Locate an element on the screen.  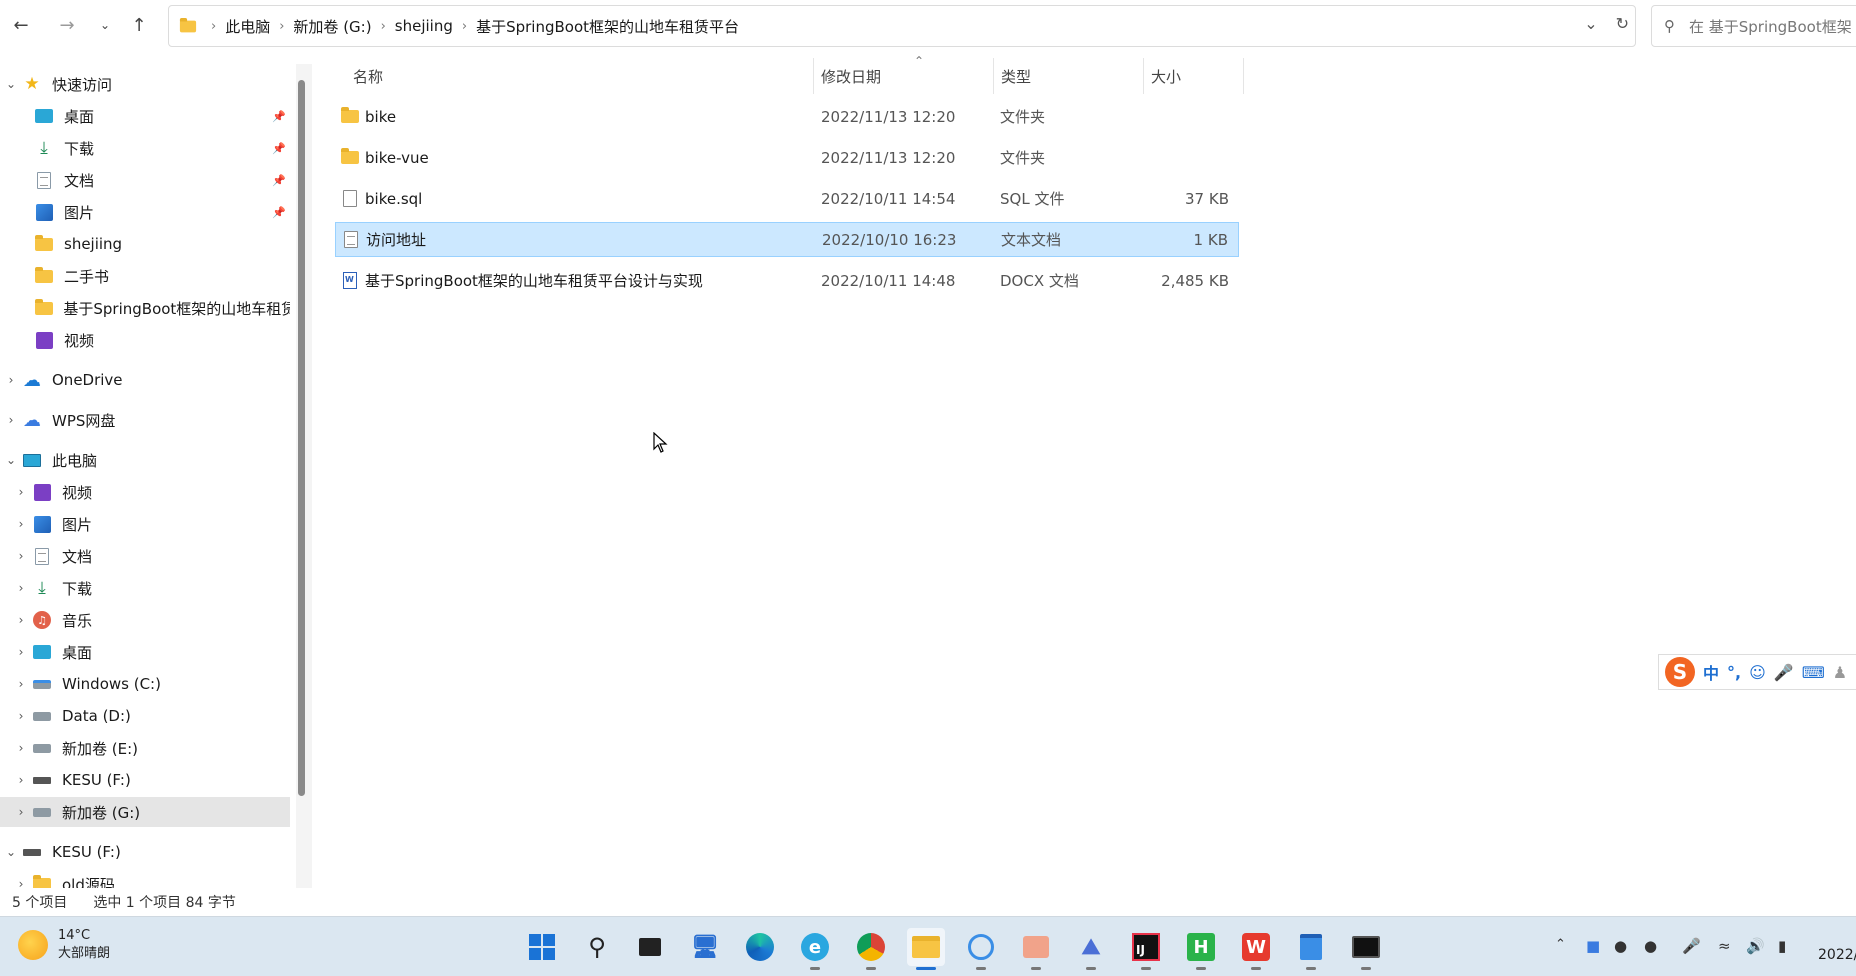
keyboard-icon: ⌨ is located at coordinates (1813, 672).